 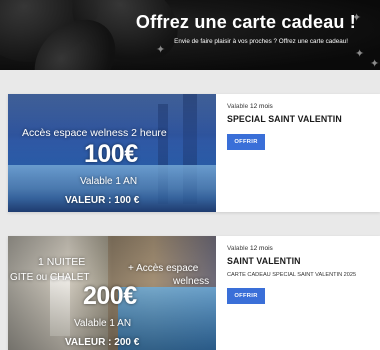 I want to click on image-price: 100€, so click(x=111, y=154).